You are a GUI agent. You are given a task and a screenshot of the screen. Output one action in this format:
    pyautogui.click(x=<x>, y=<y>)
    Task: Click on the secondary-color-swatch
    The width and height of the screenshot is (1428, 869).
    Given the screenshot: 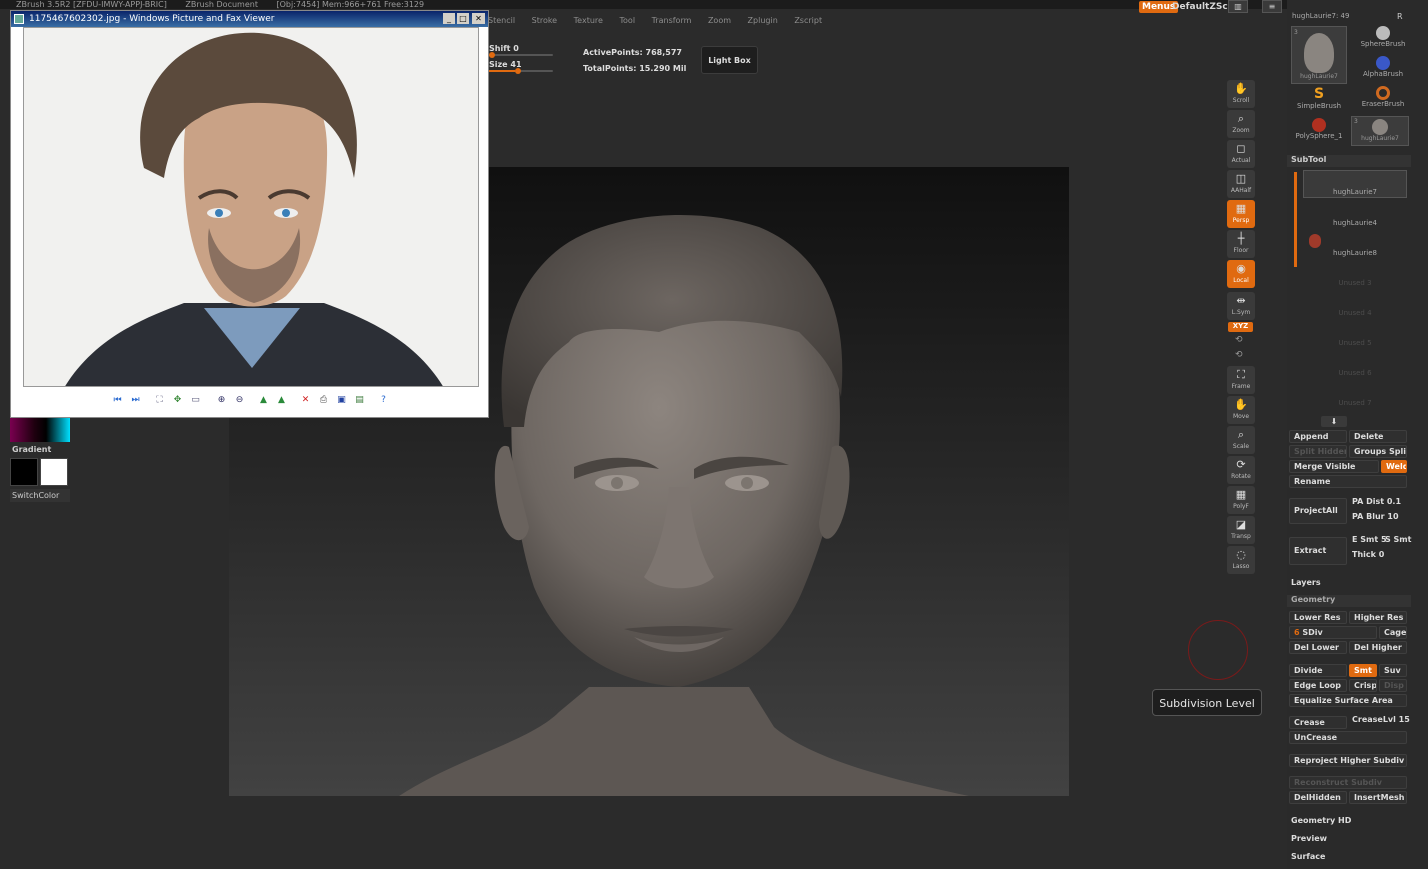 What is the action you would take?
    pyautogui.click(x=54, y=472)
    